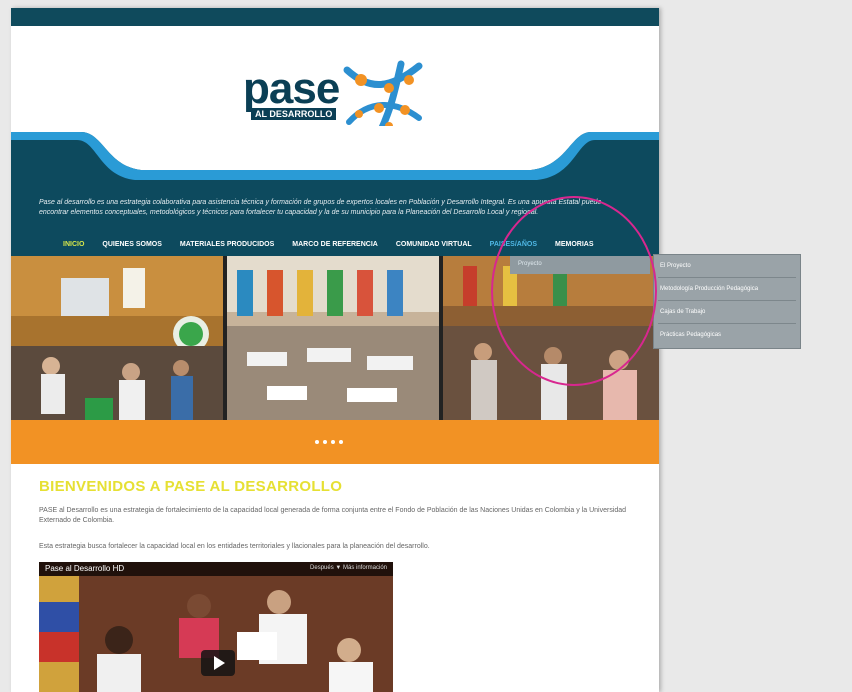 The height and width of the screenshot is (692, 852). I want to click on top-bar, so click(335, 17).